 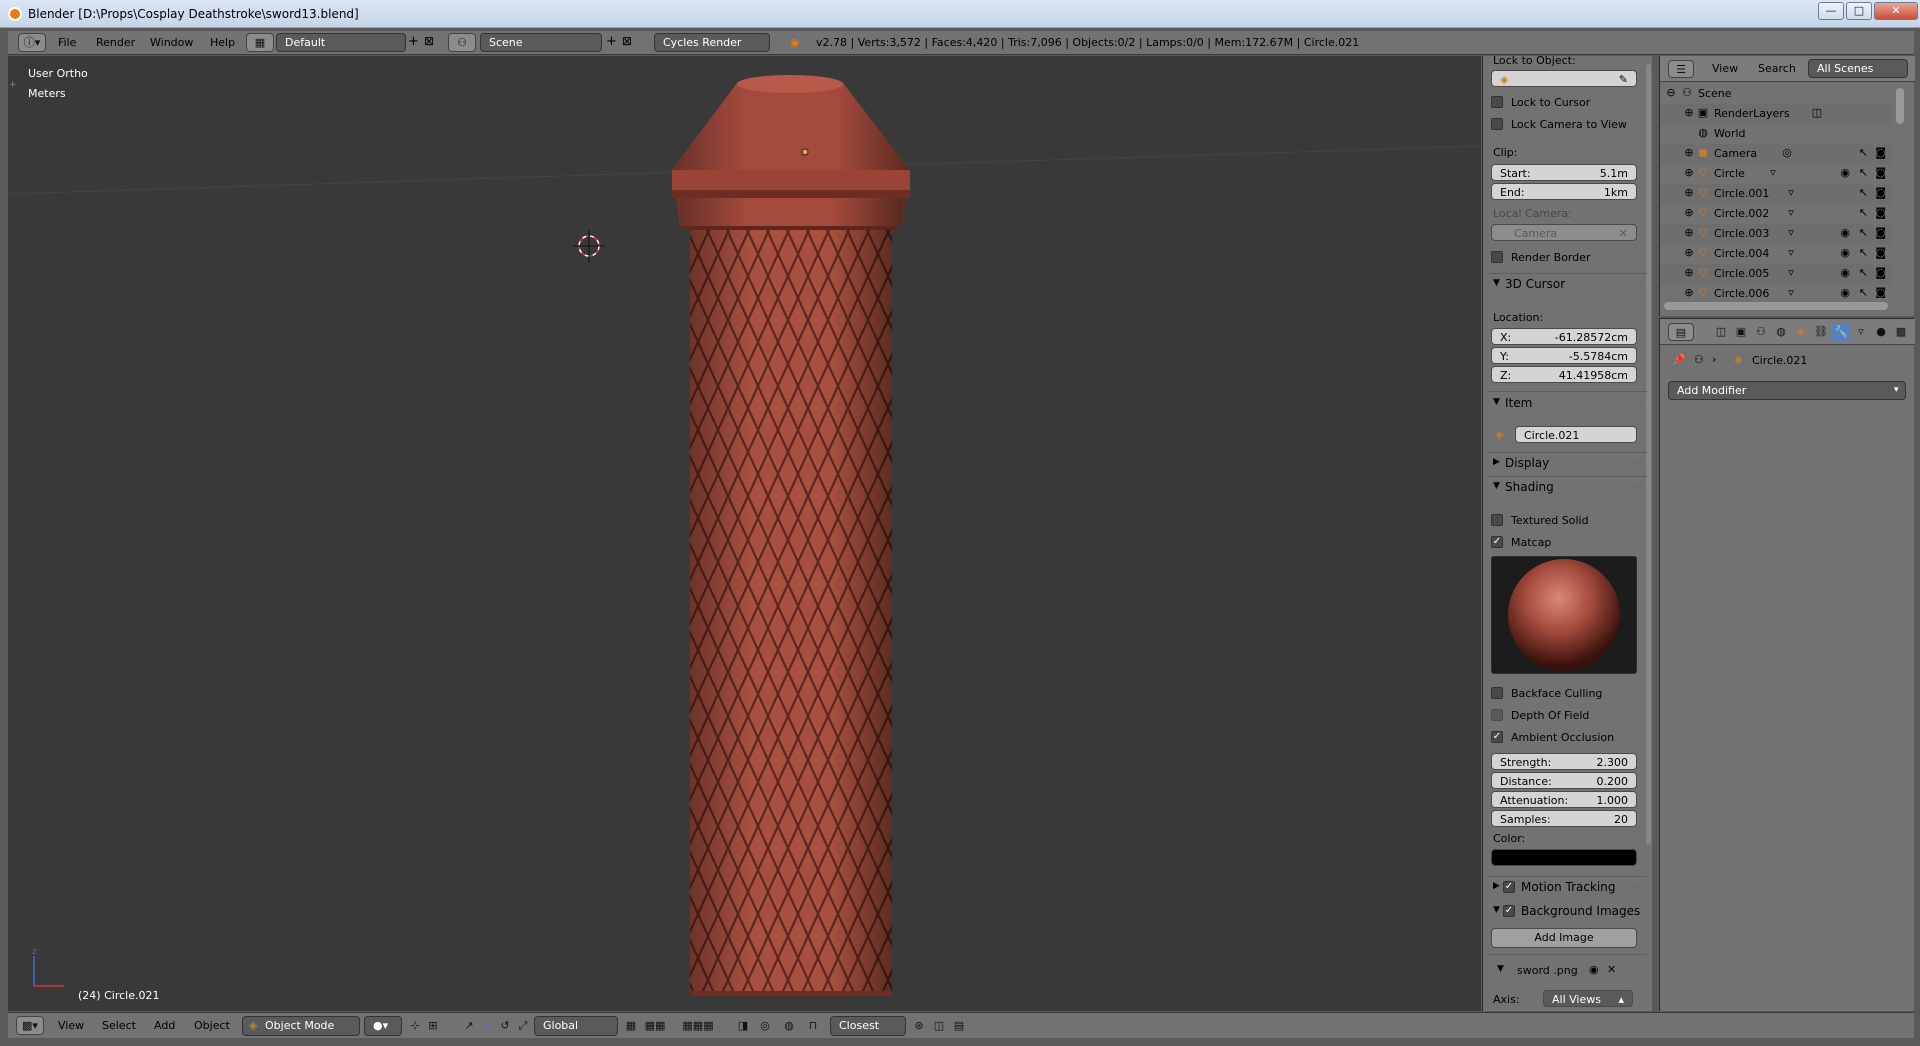 What do you see at coordinates (576, 1026) in the screenshot?
I see `transform-orientation-selector: Global` at bounding box center [576, 1026].